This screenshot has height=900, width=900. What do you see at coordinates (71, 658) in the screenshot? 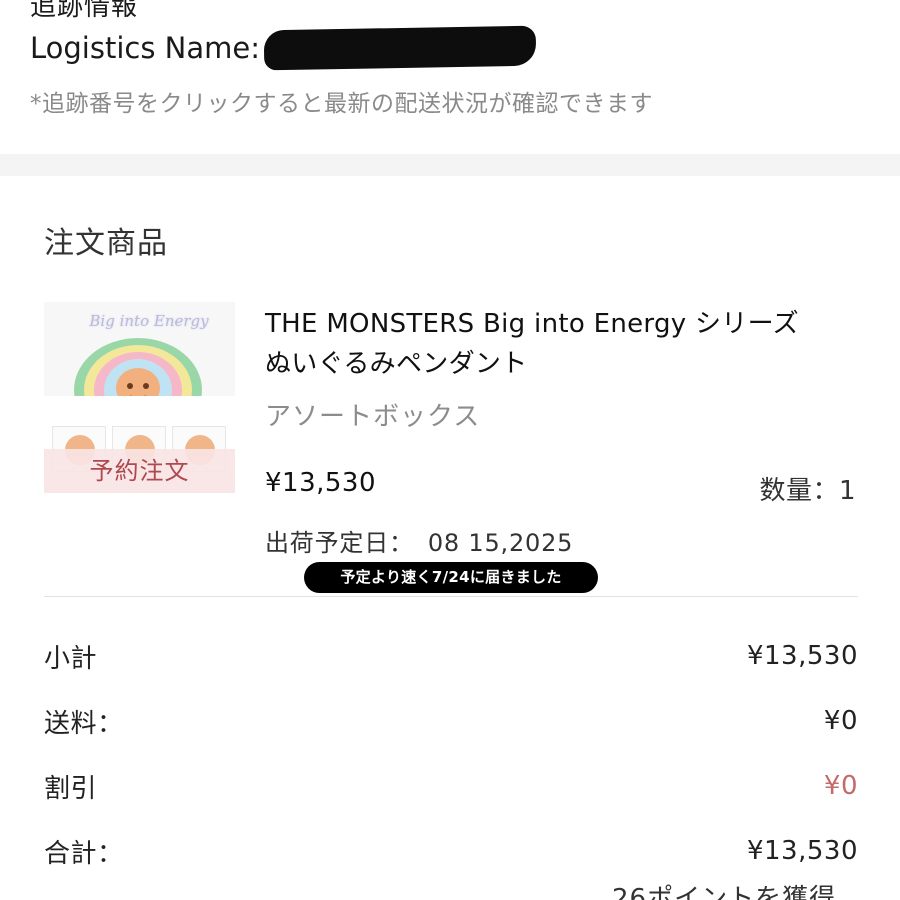
I see `subtotal-label: 小計` at bounding box center [71, 658].